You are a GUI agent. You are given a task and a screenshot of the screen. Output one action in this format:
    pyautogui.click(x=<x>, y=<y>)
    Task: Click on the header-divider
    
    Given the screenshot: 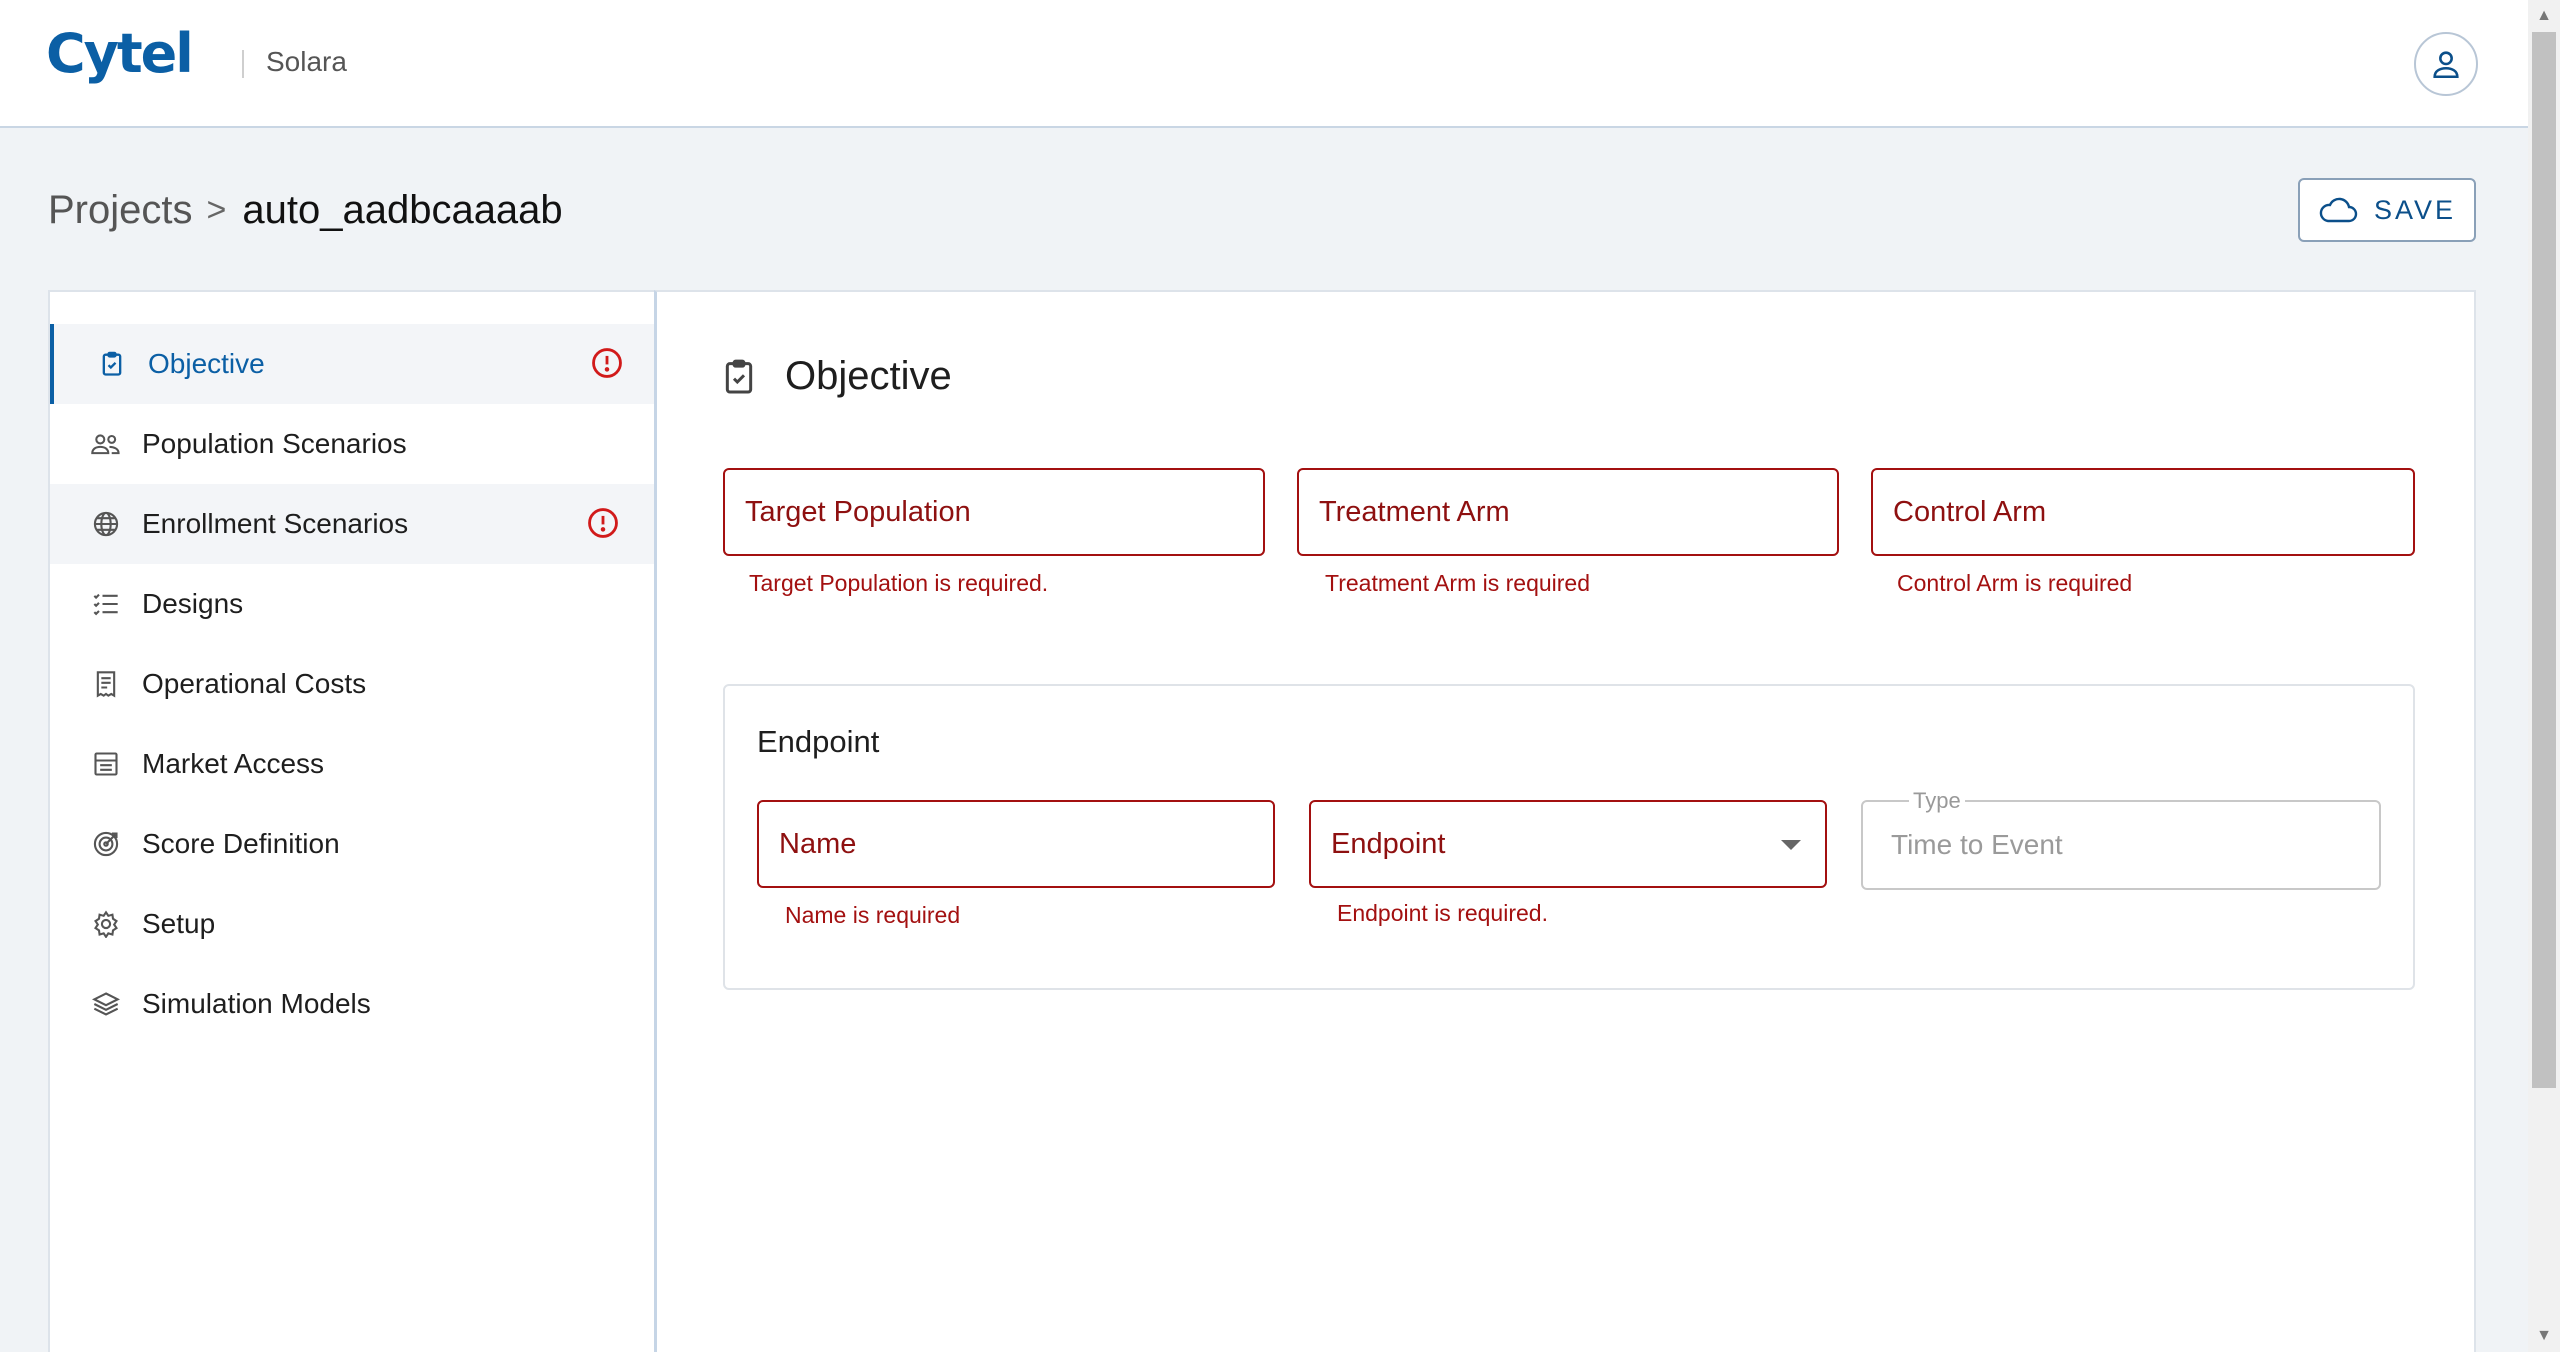 What is the action you would take?
    pyautogui.click(x=243, y=64)
    